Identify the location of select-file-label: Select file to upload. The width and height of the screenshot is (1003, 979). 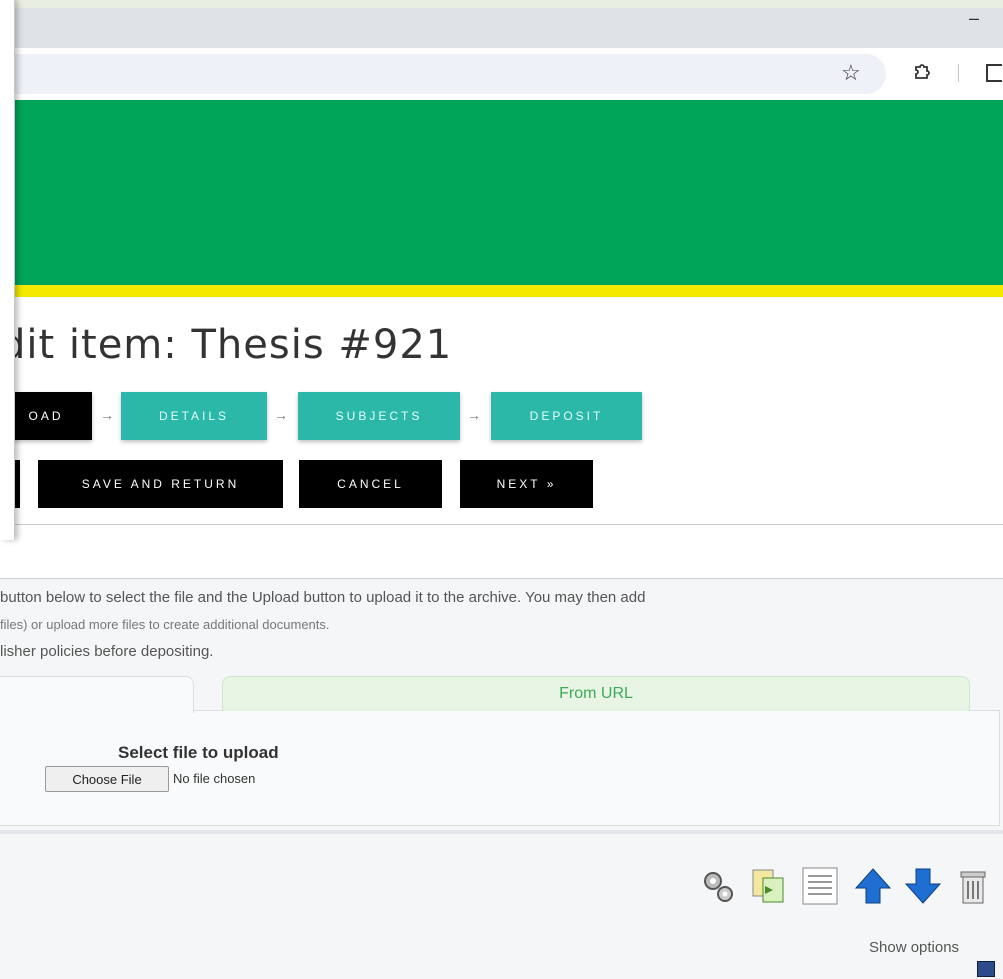
(198, 752).